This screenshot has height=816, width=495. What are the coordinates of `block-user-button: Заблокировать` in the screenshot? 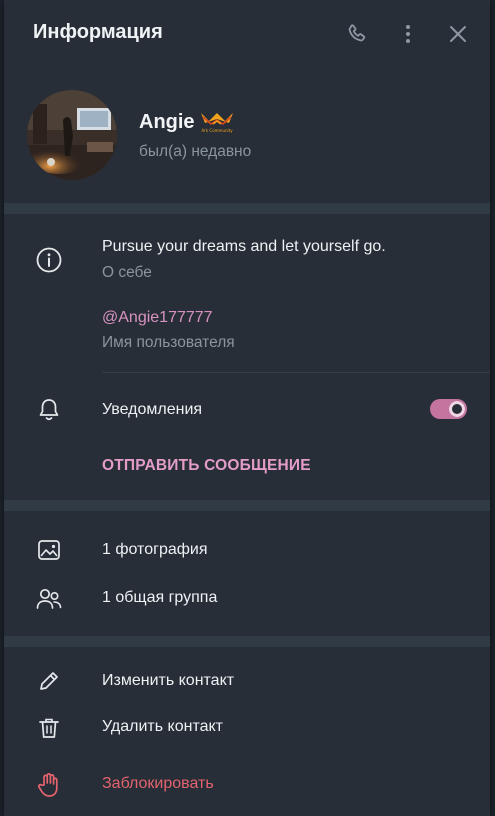 It's located at (158, 784).